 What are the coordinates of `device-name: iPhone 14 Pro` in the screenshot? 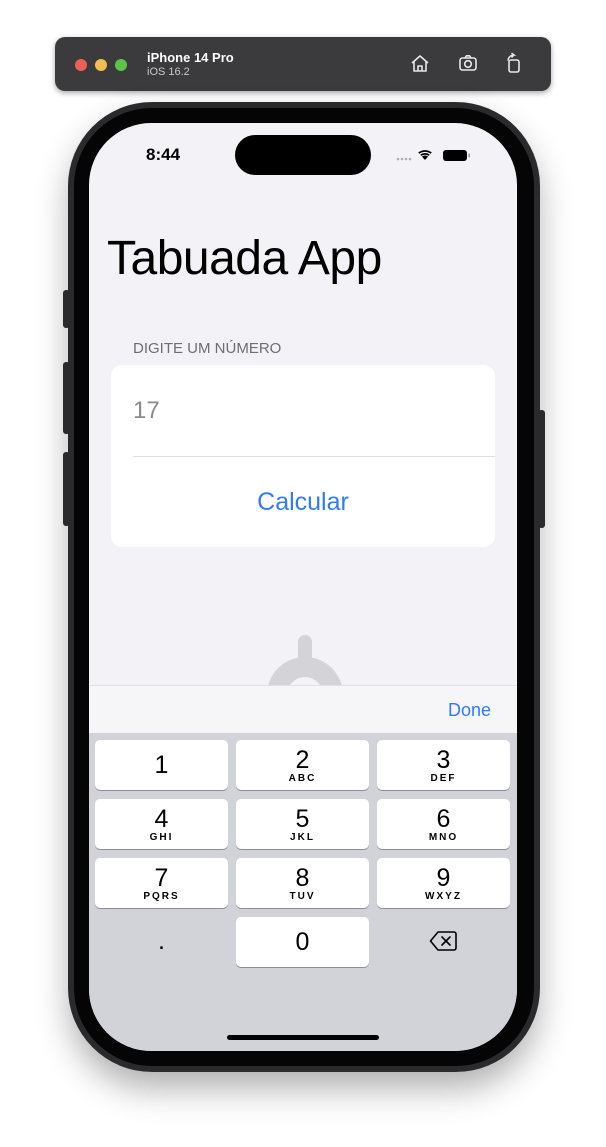 It's located at (190, 57).